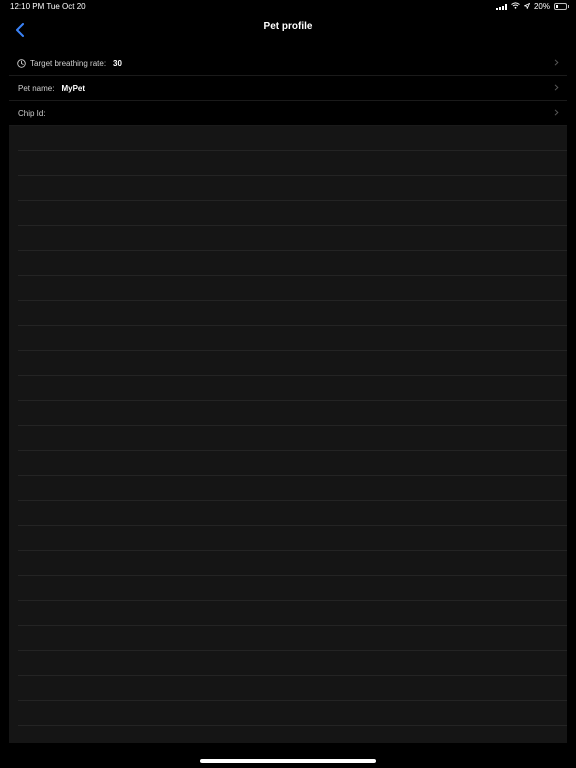 Image resolution: width=576 pixels, height=768 pixels. Describe the element at coordinates (532, 6) in the screenshot. I see `status-indicators: 20%` at that location.